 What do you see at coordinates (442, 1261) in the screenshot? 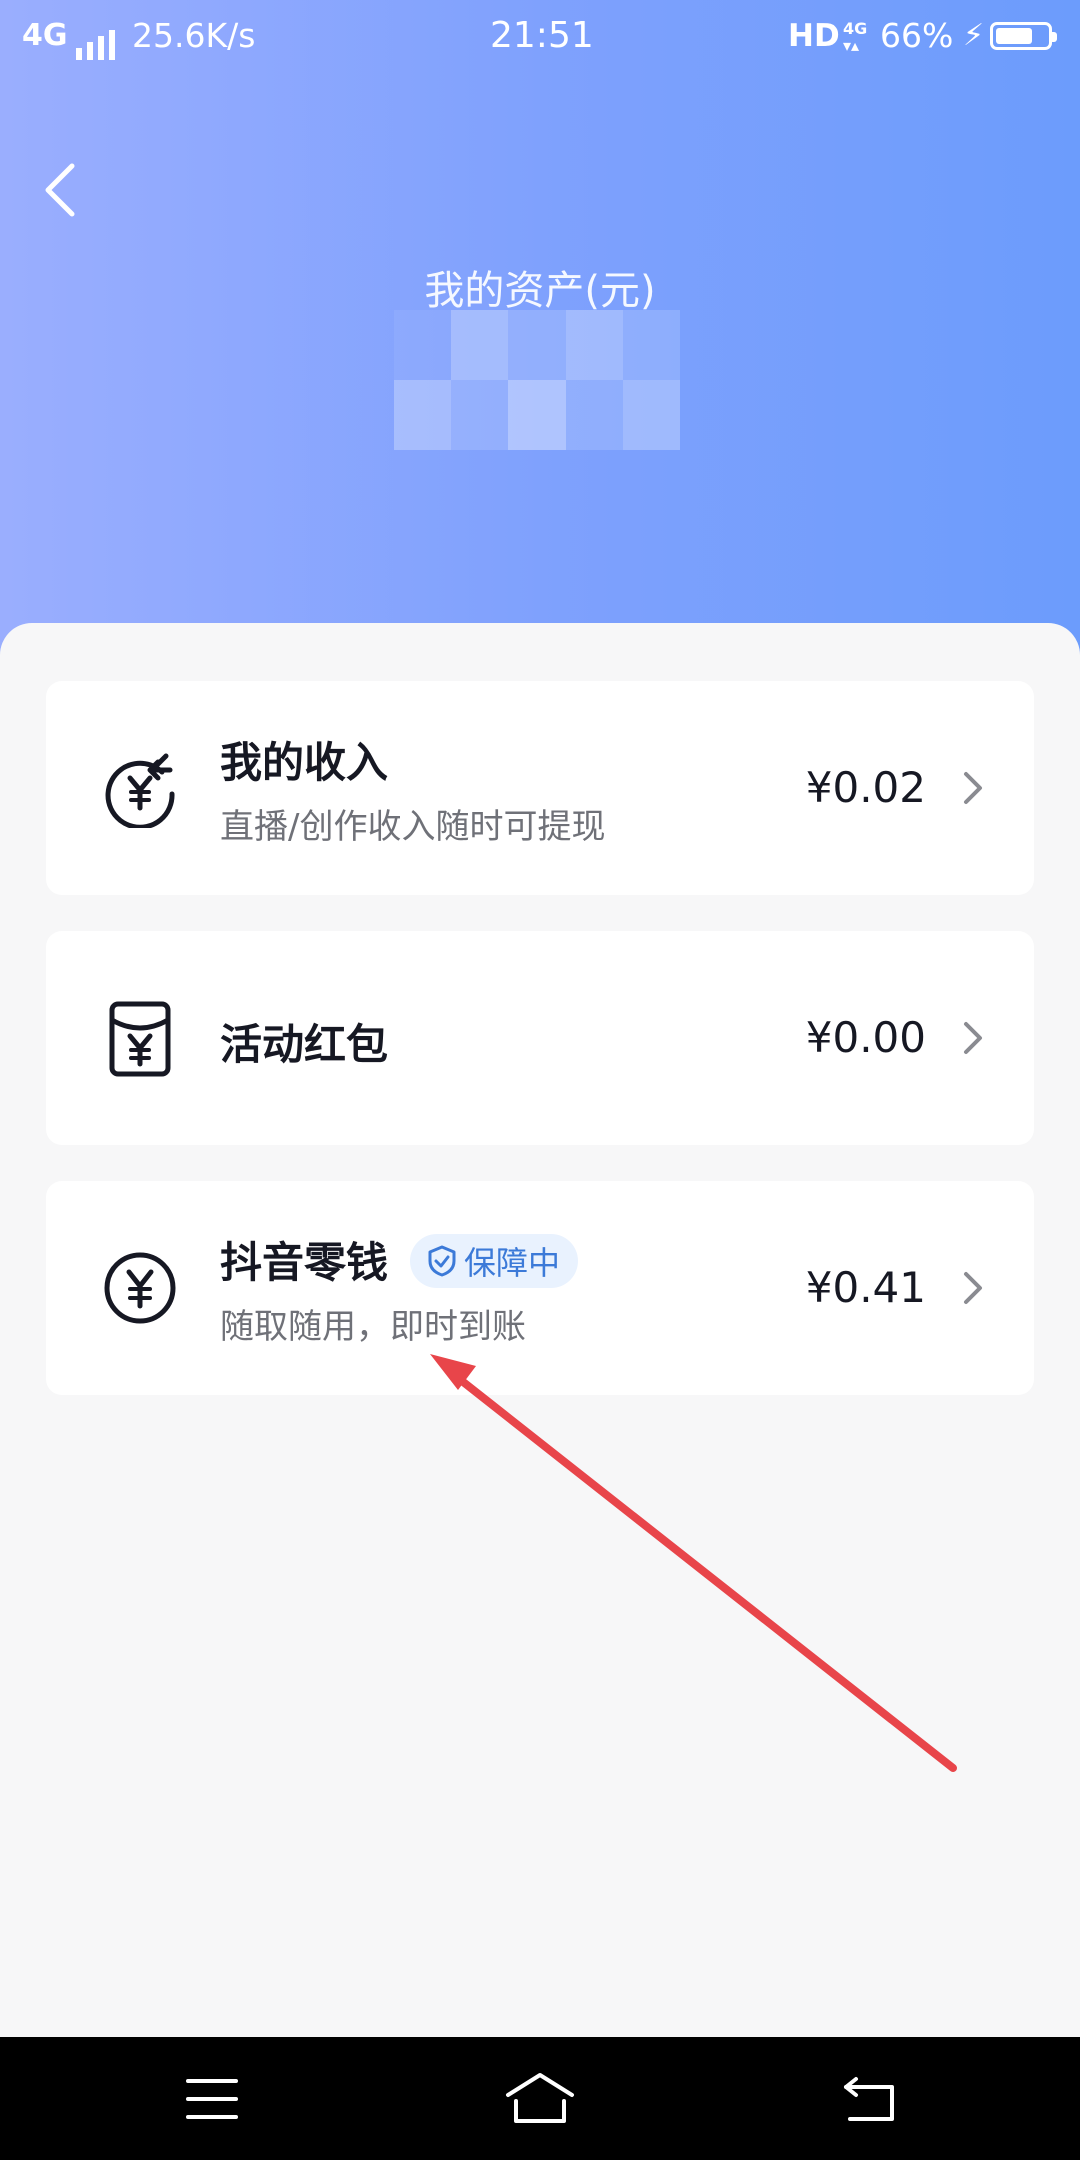
I see `shield-check-icon` at bounding box center [442, 1261].